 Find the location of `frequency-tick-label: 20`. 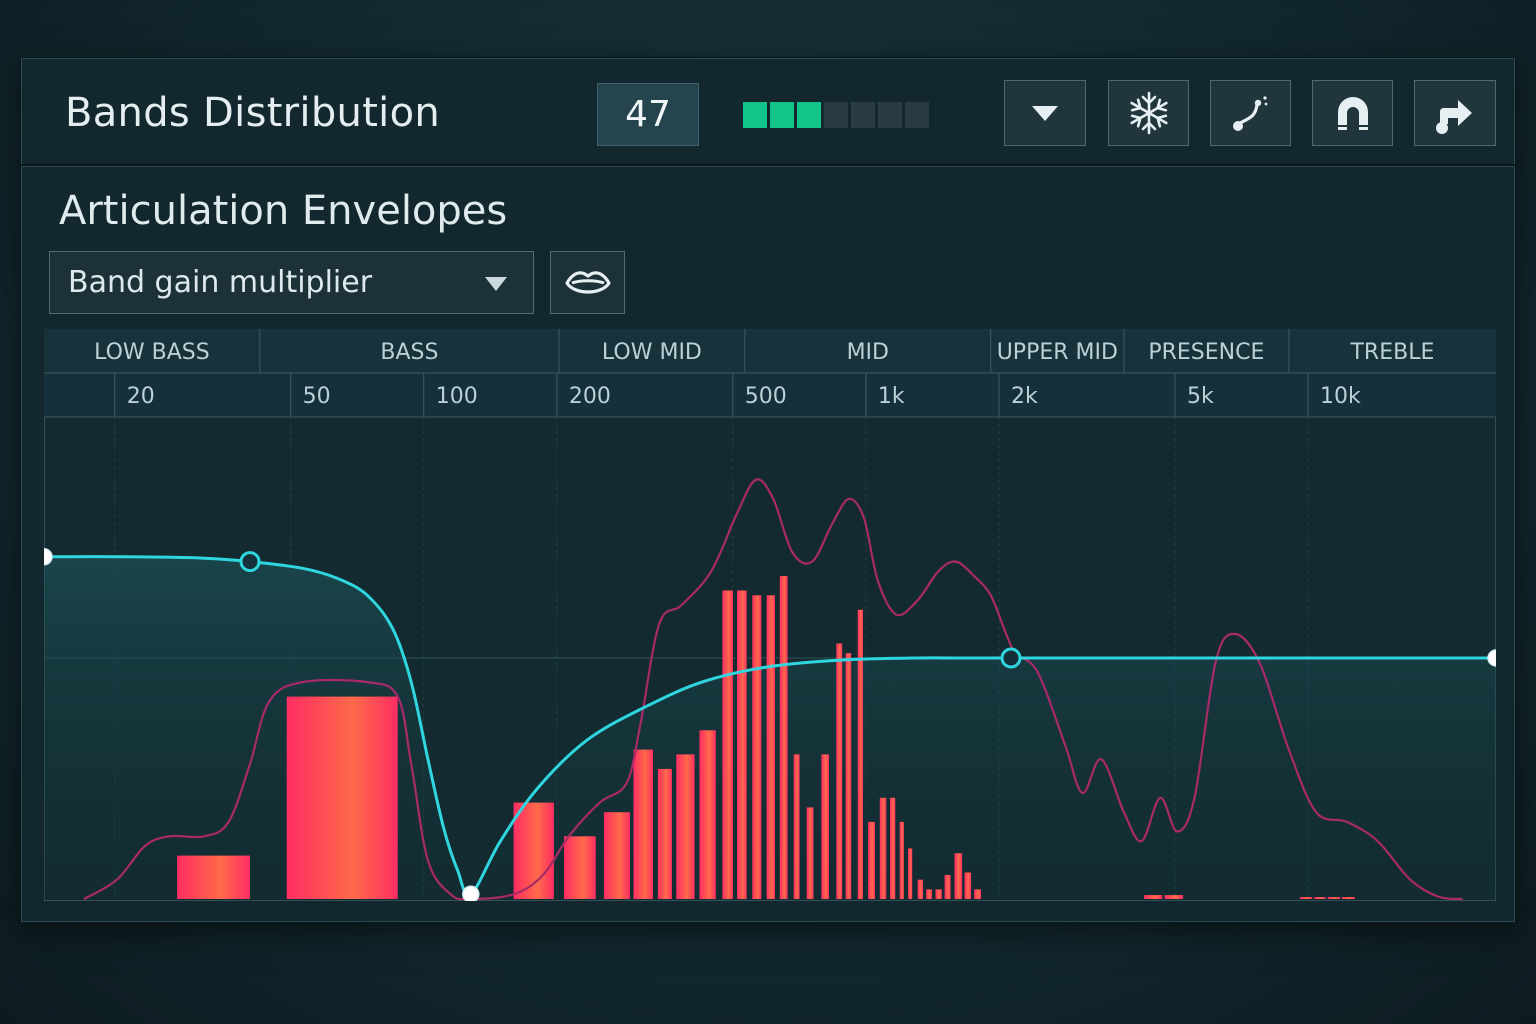

frequency-tick-label: 20 is located at coordinates (141, 396).